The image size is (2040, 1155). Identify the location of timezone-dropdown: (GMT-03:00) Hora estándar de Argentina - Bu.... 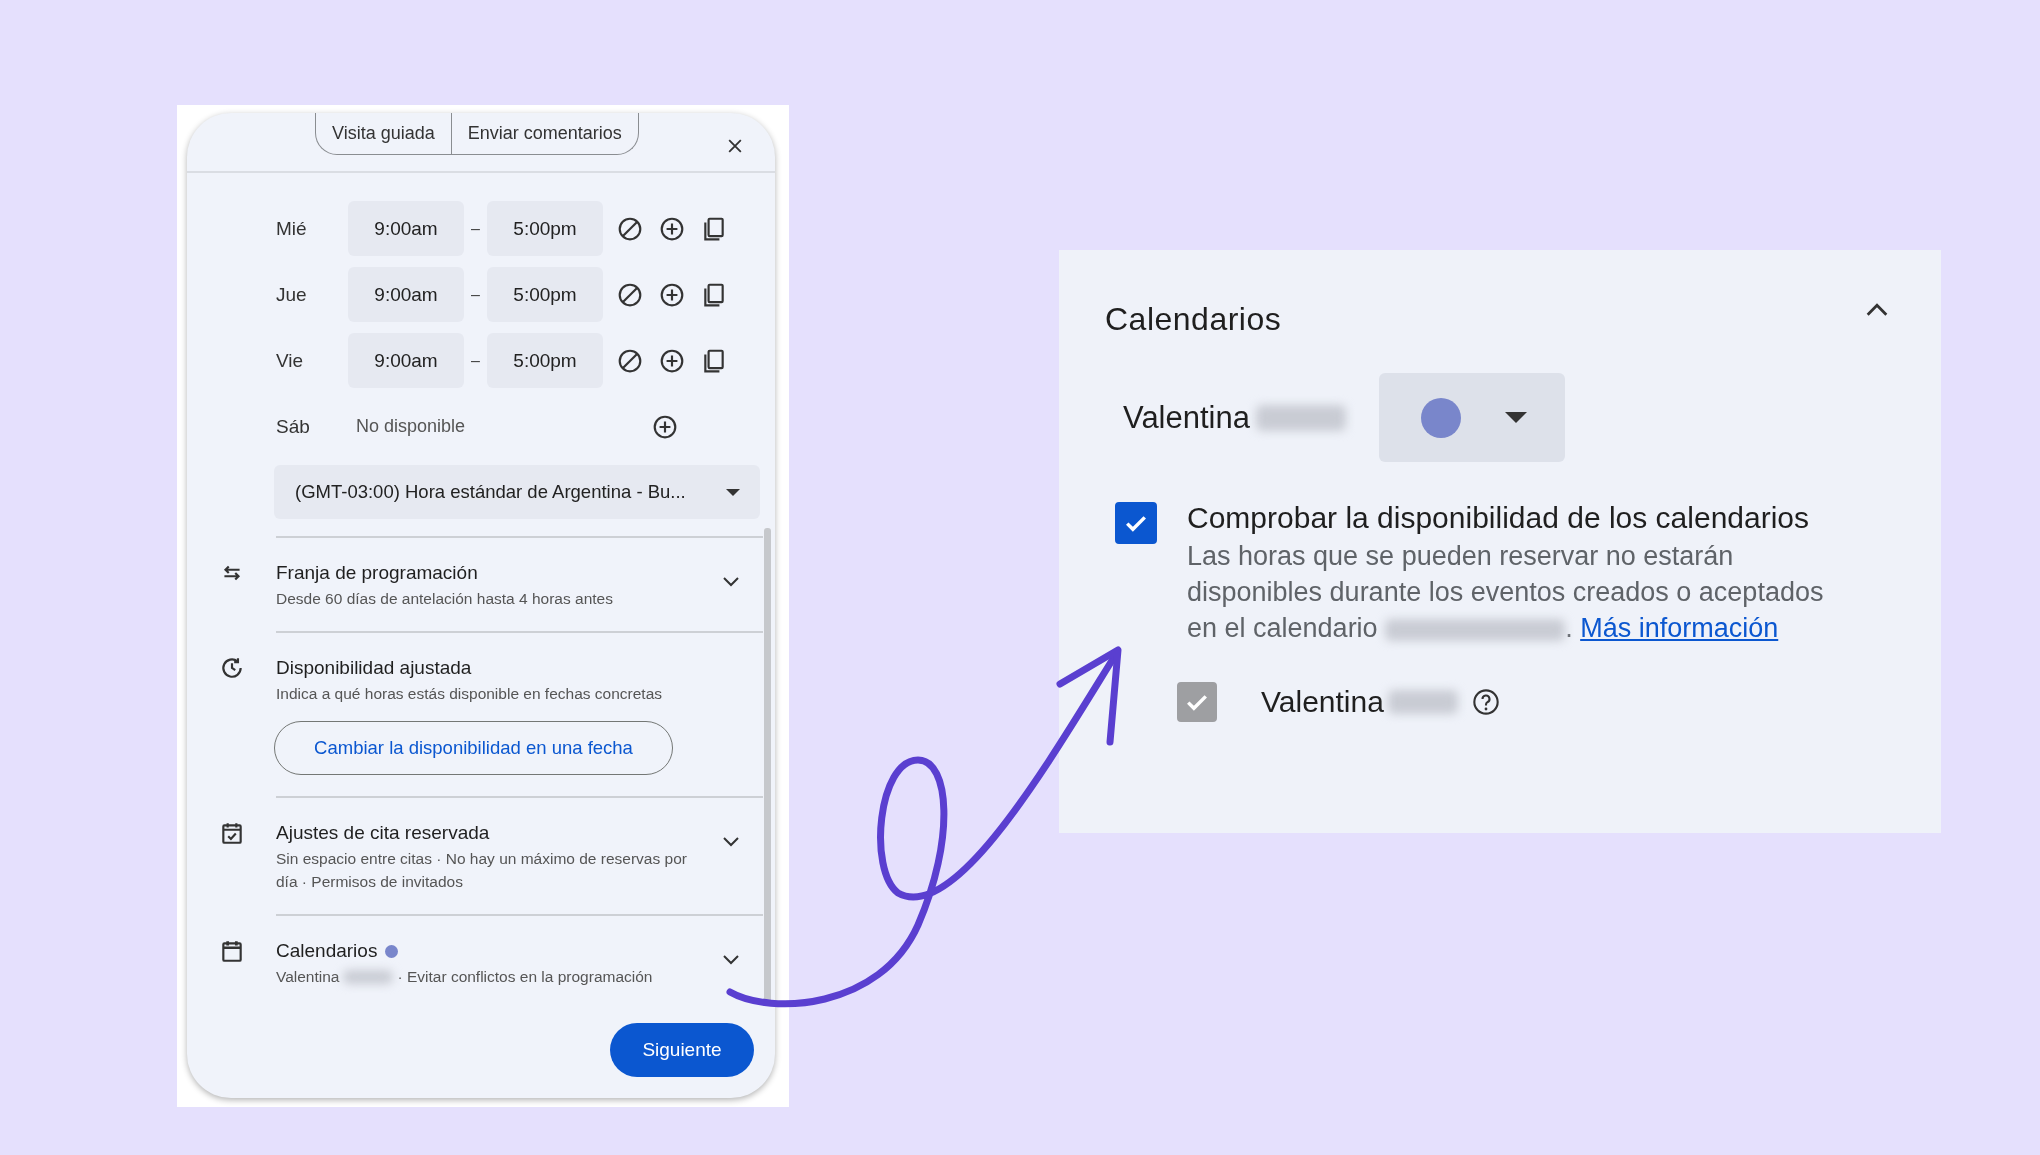
(517, 492).